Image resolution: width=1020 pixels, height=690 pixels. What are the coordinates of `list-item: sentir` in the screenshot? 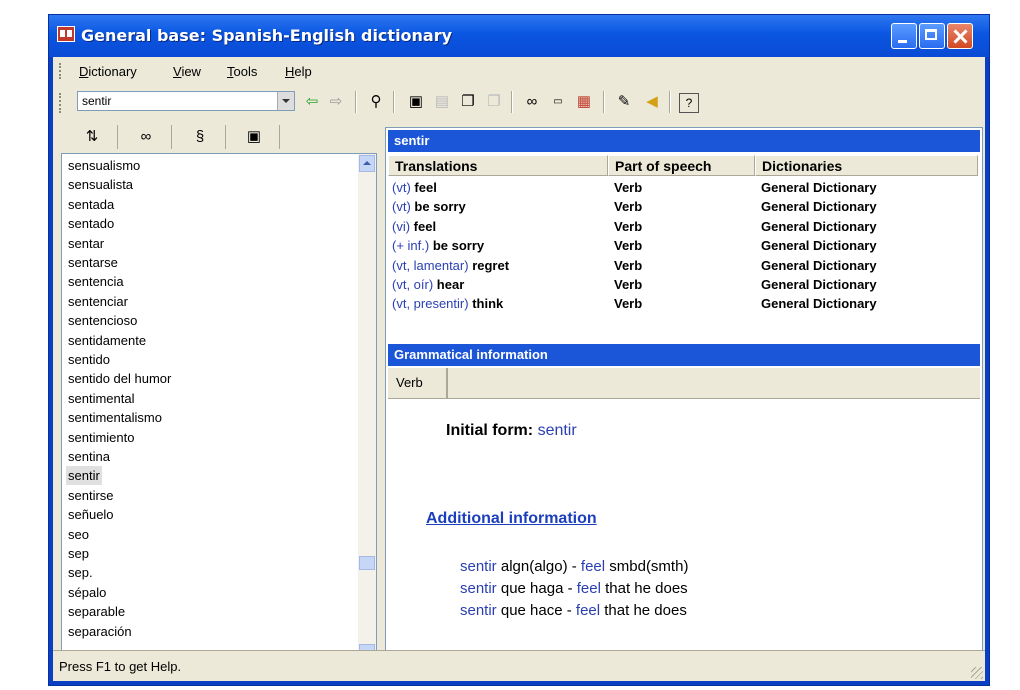 It's located at (84, 476).